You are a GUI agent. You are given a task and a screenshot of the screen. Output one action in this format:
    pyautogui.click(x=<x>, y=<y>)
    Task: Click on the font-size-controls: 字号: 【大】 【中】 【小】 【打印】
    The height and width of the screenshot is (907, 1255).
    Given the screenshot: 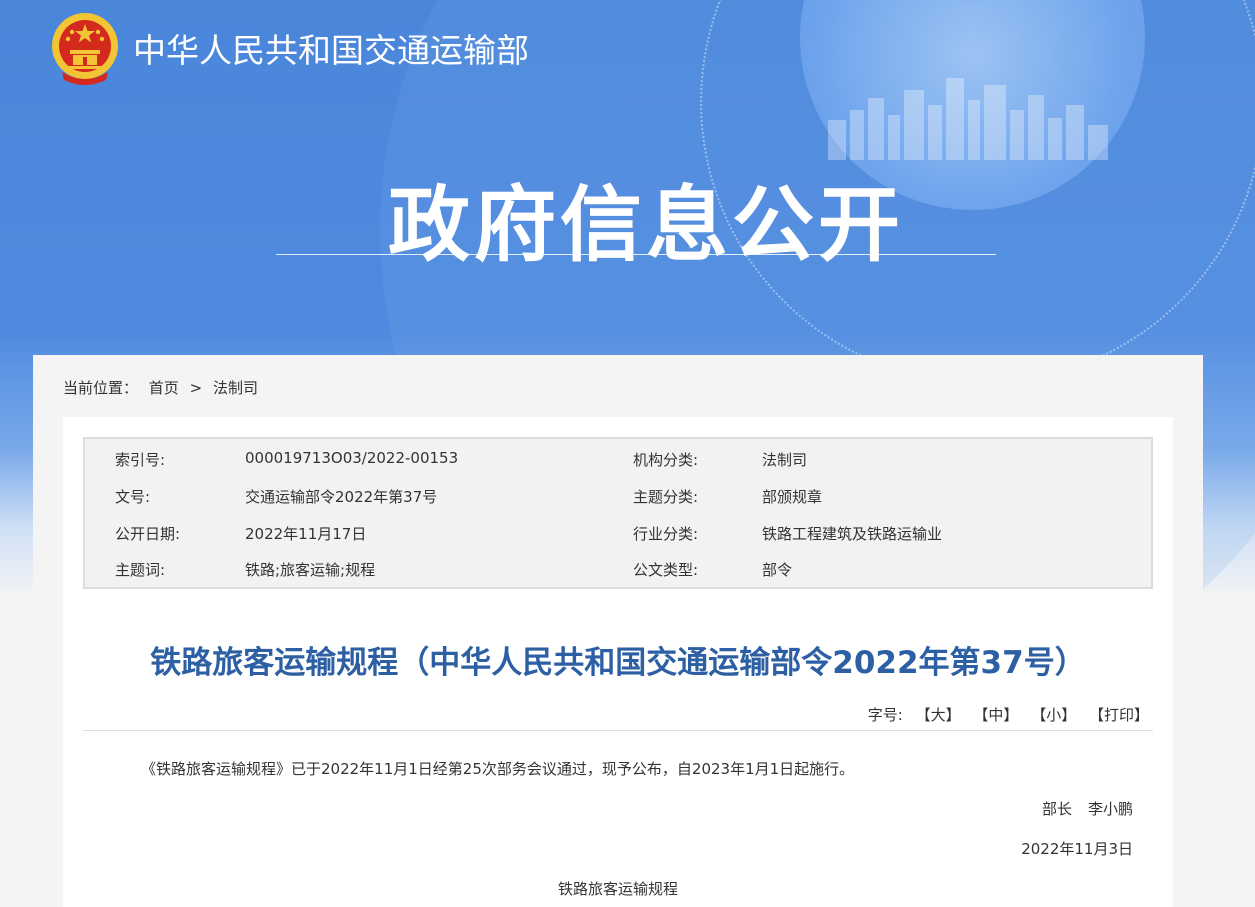 What is the action you would take?
    pyautogui.click(x=1008, y=714)
    